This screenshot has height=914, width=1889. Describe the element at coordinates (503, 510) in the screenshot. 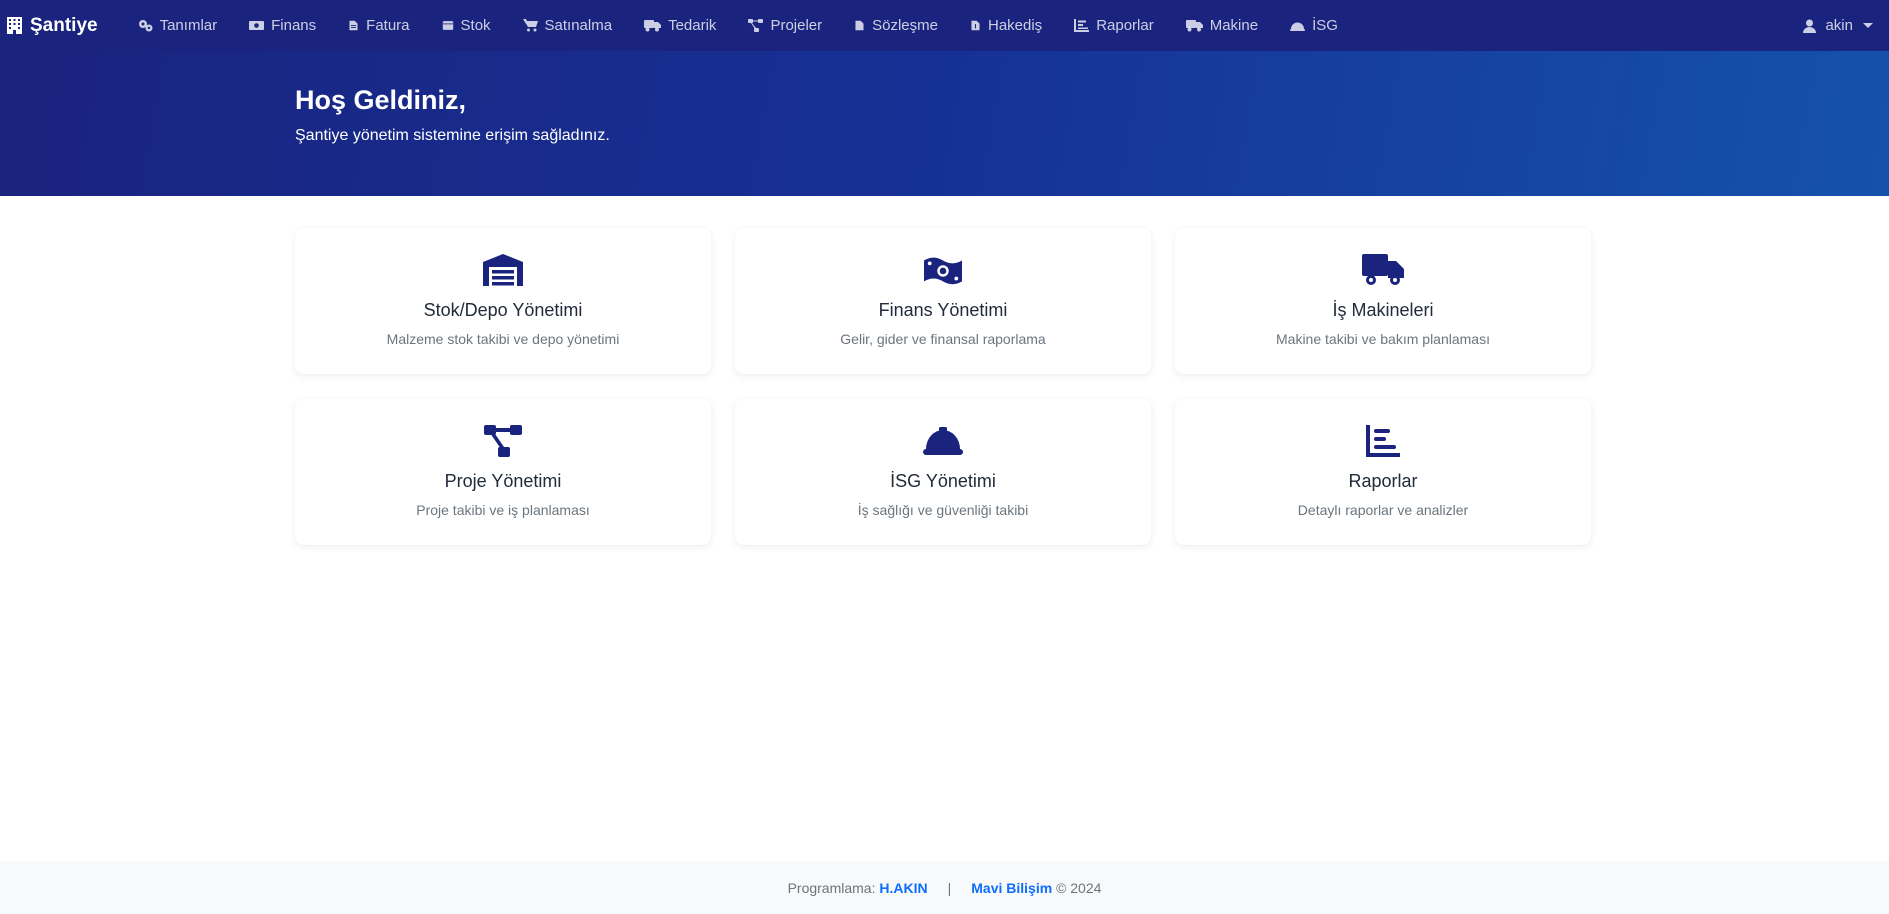

I see `card-description: Proje takibi ve iş planlaması` at that location.